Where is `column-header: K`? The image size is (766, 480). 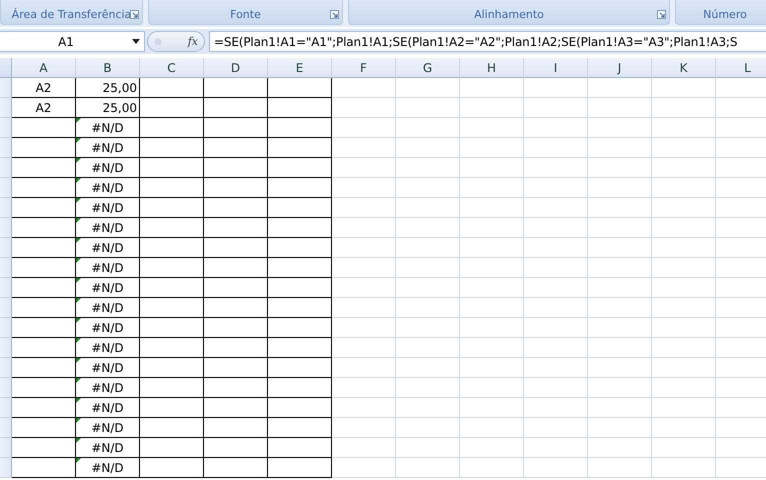
column-header: K is located at coordinates (684, 68).